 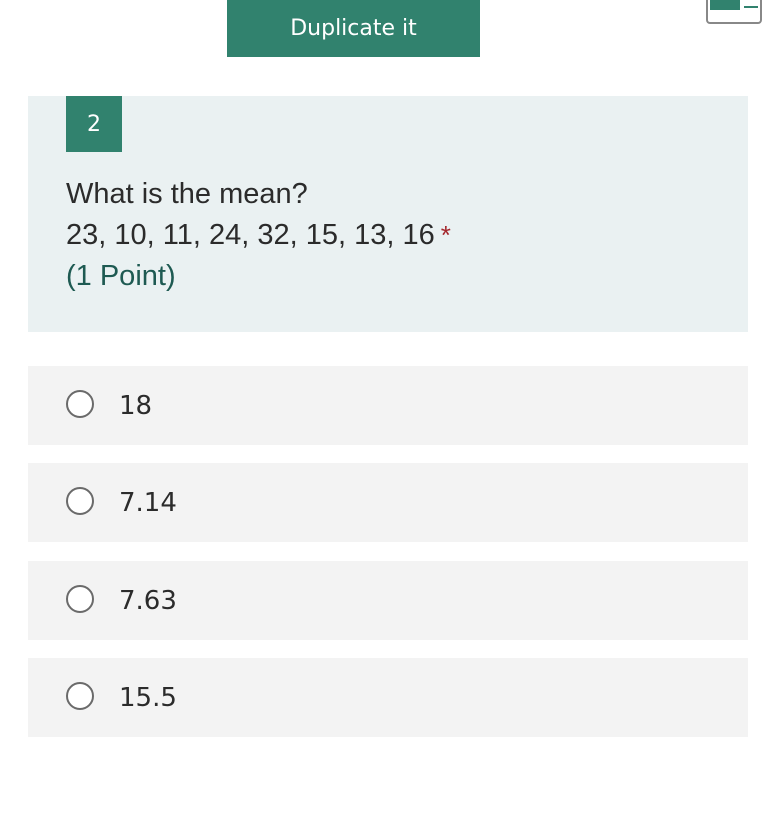 What do you see at coordinates (121, 276) in the screenshot?
I see `question-points: (1 Point)` at bounding box center [121, 276].